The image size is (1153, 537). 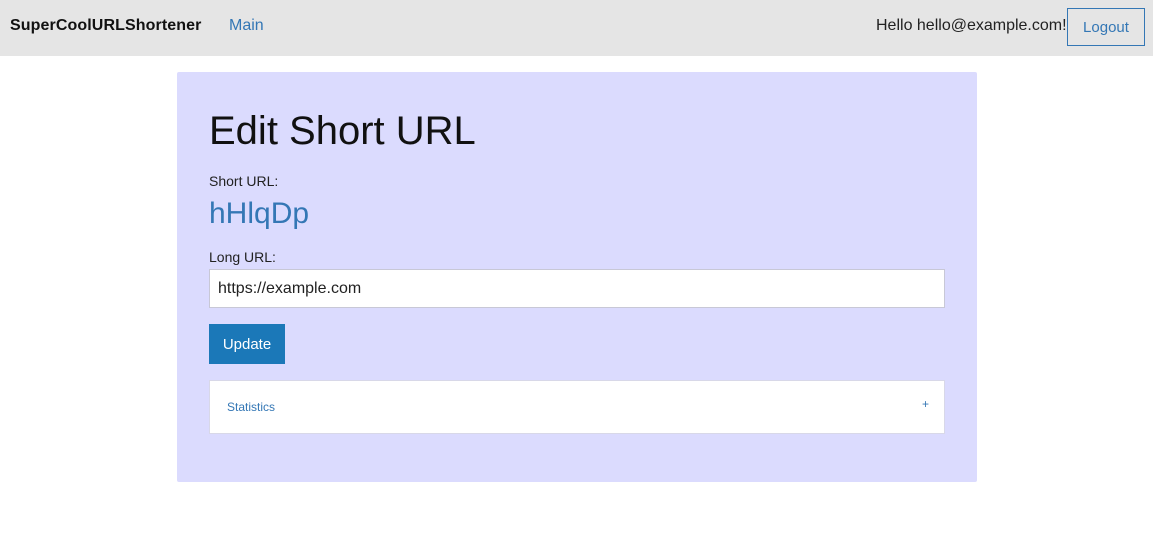 What do you see at coordinates (1106, 27) in the screenshot?
I see `logout-button: Logout` at bounding box center [1106, 27].